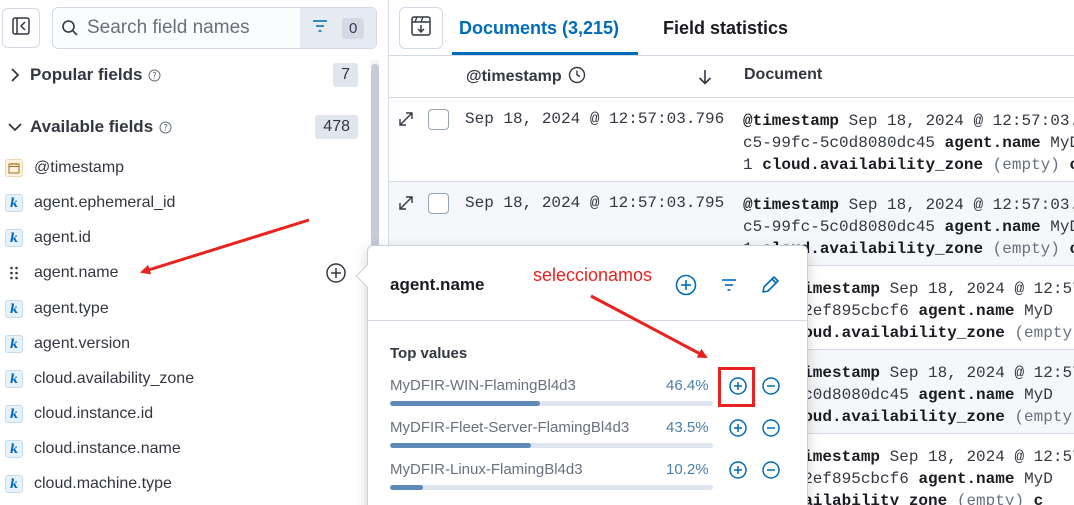 The width and height of the screenshot is (1074, 505). Describe the element at coordinates (180, 344) in the screenshot. I see `field-item-agent-version: k agent.version` at that location.